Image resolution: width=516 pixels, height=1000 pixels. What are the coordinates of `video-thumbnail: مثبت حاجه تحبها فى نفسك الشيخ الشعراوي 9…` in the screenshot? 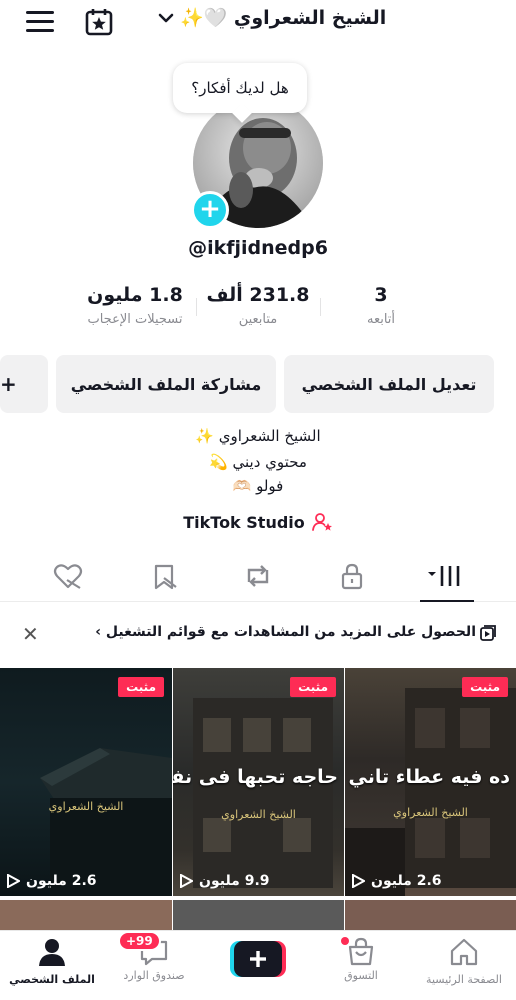 It's located at (258, 782).